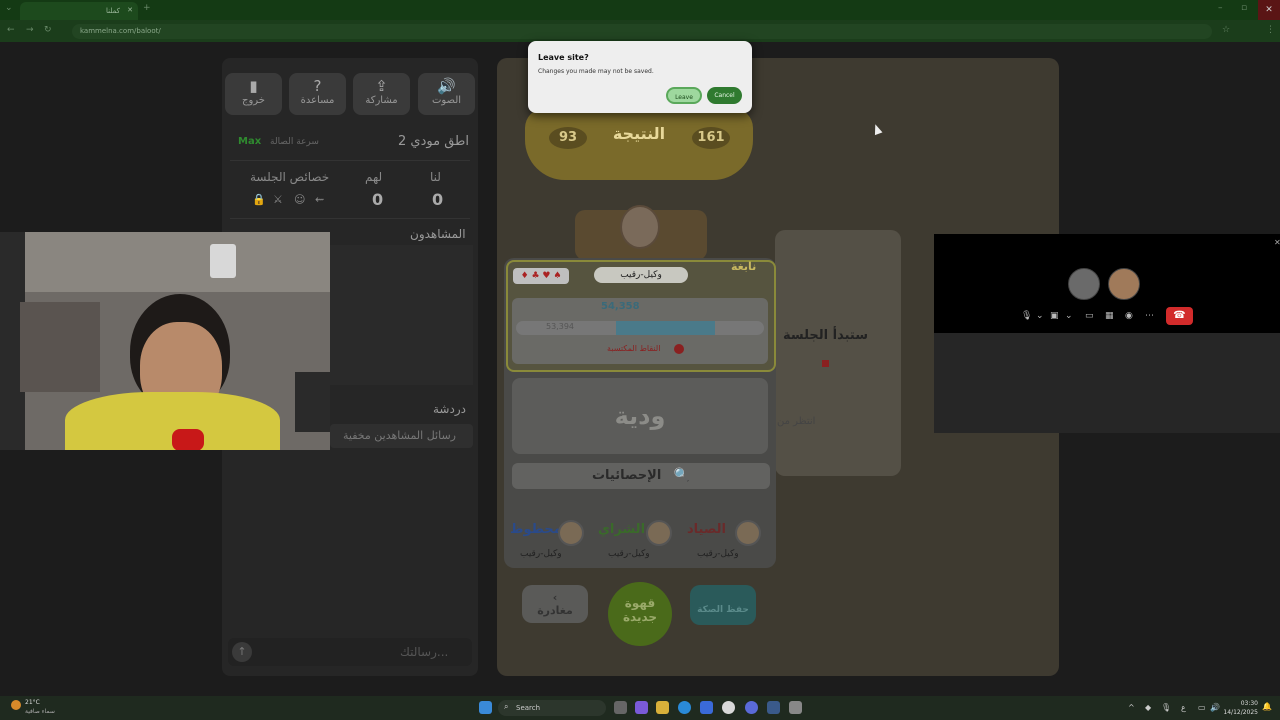 The image size is (1280, 720). I want to click on speed-label: سرعة الصالة, so click(294, 142).